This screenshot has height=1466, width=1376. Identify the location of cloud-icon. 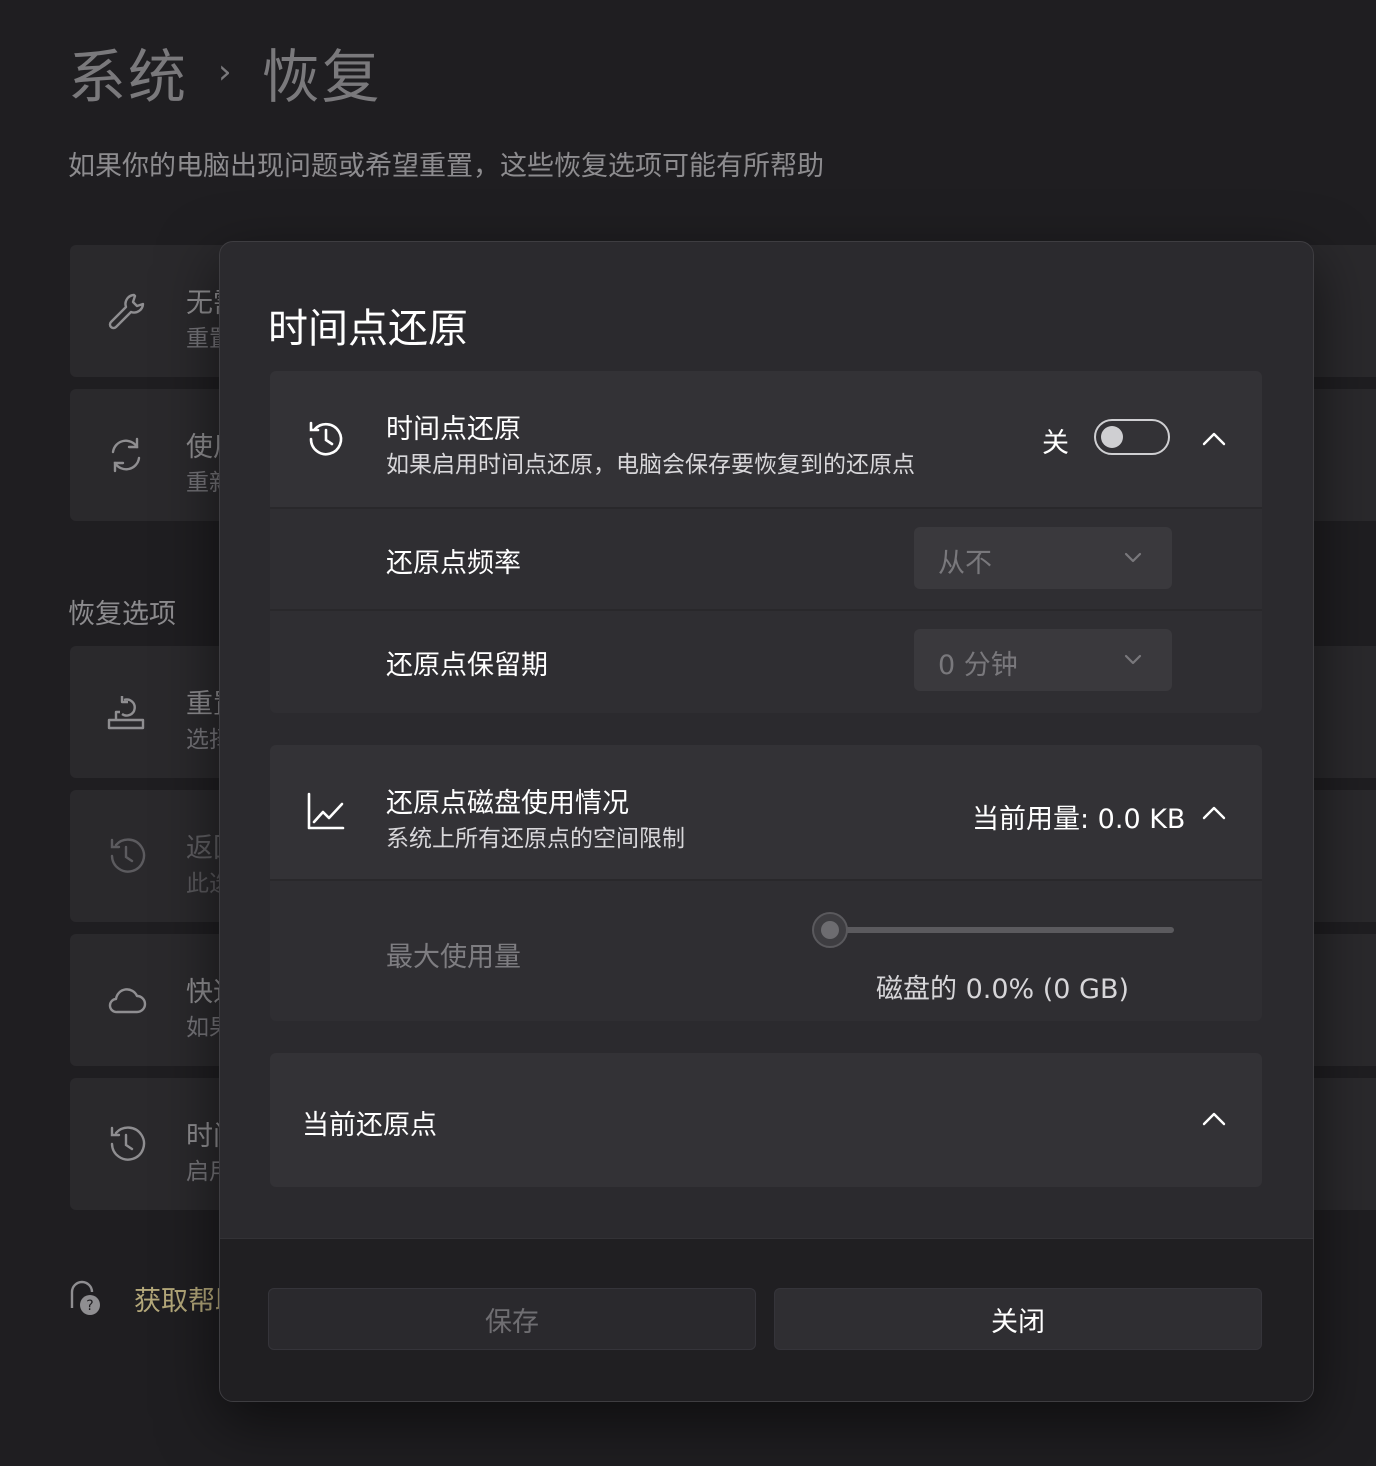
(126, 1000).